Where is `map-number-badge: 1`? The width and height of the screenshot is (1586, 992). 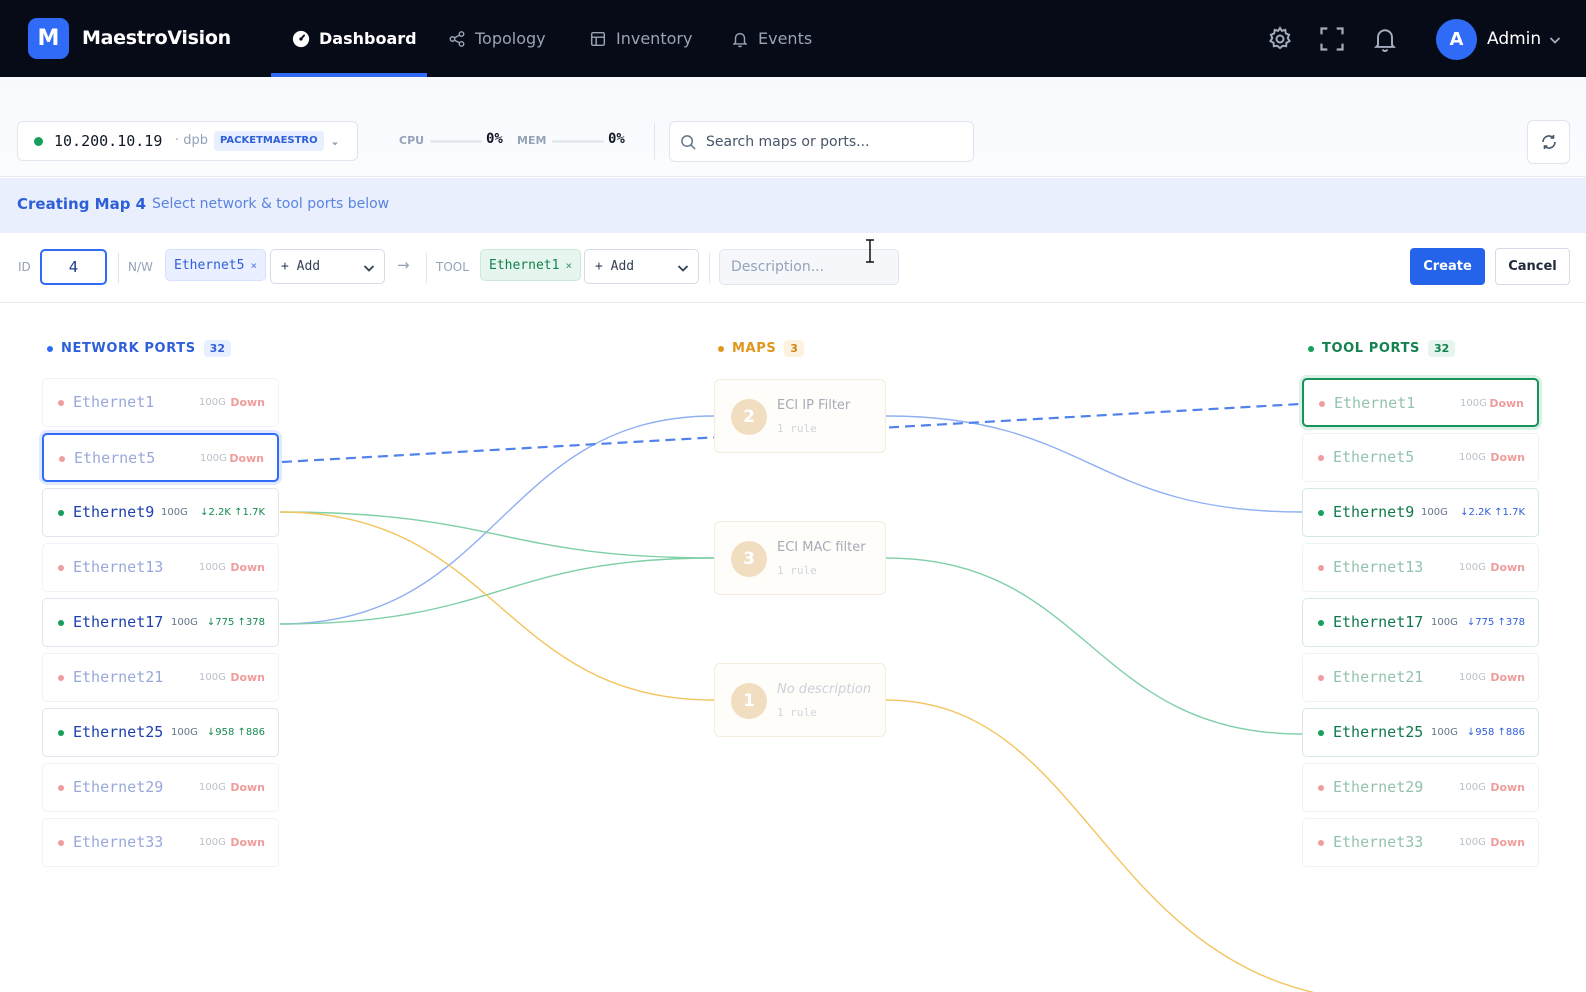 map-number-badge: 1 is located at coordinates (749, 701).